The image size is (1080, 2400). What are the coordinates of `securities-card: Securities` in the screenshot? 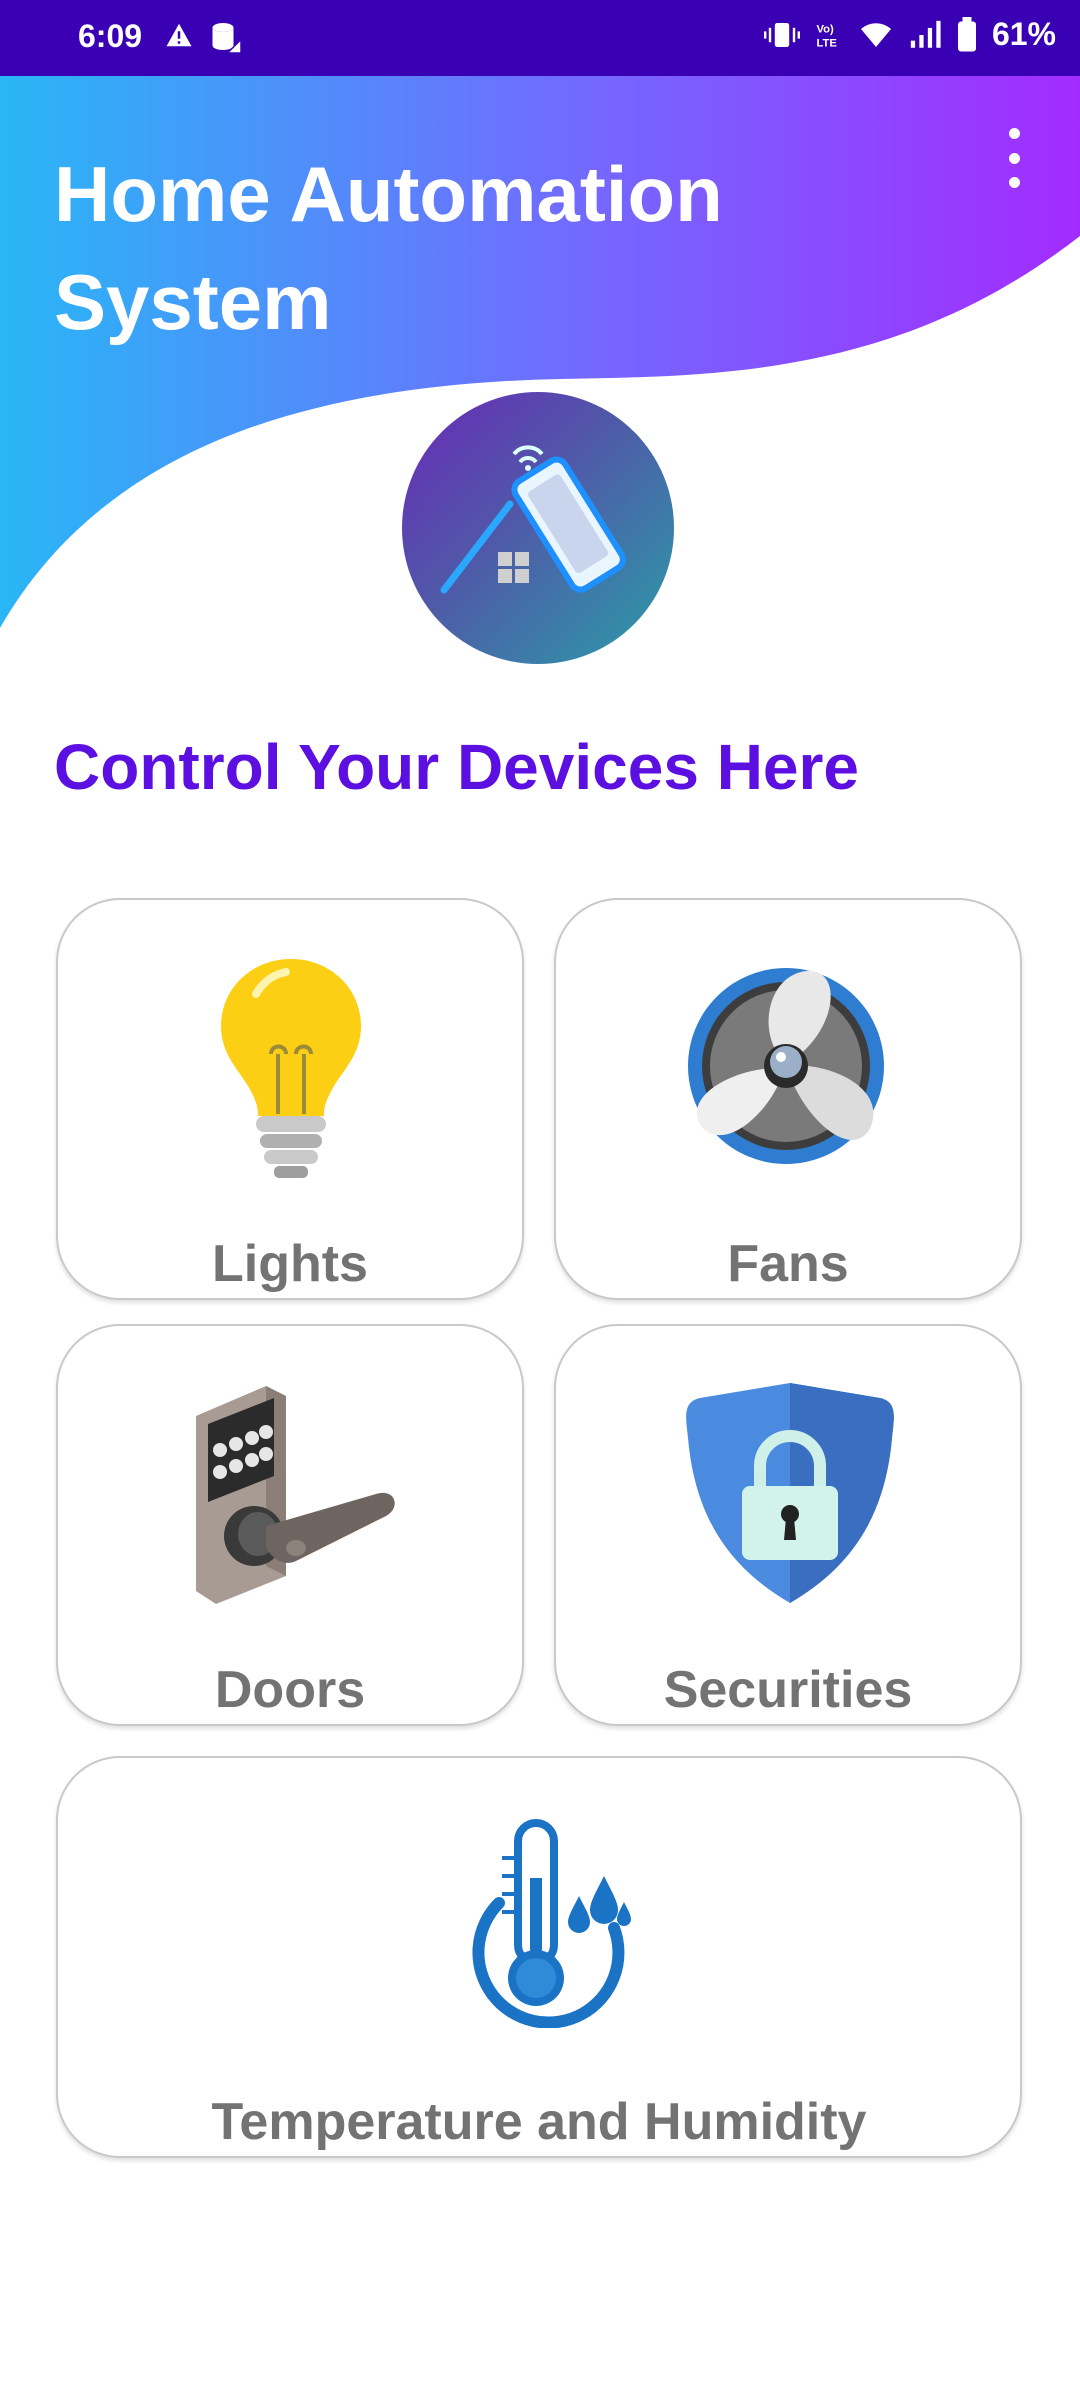 It's located at (788, 1525).